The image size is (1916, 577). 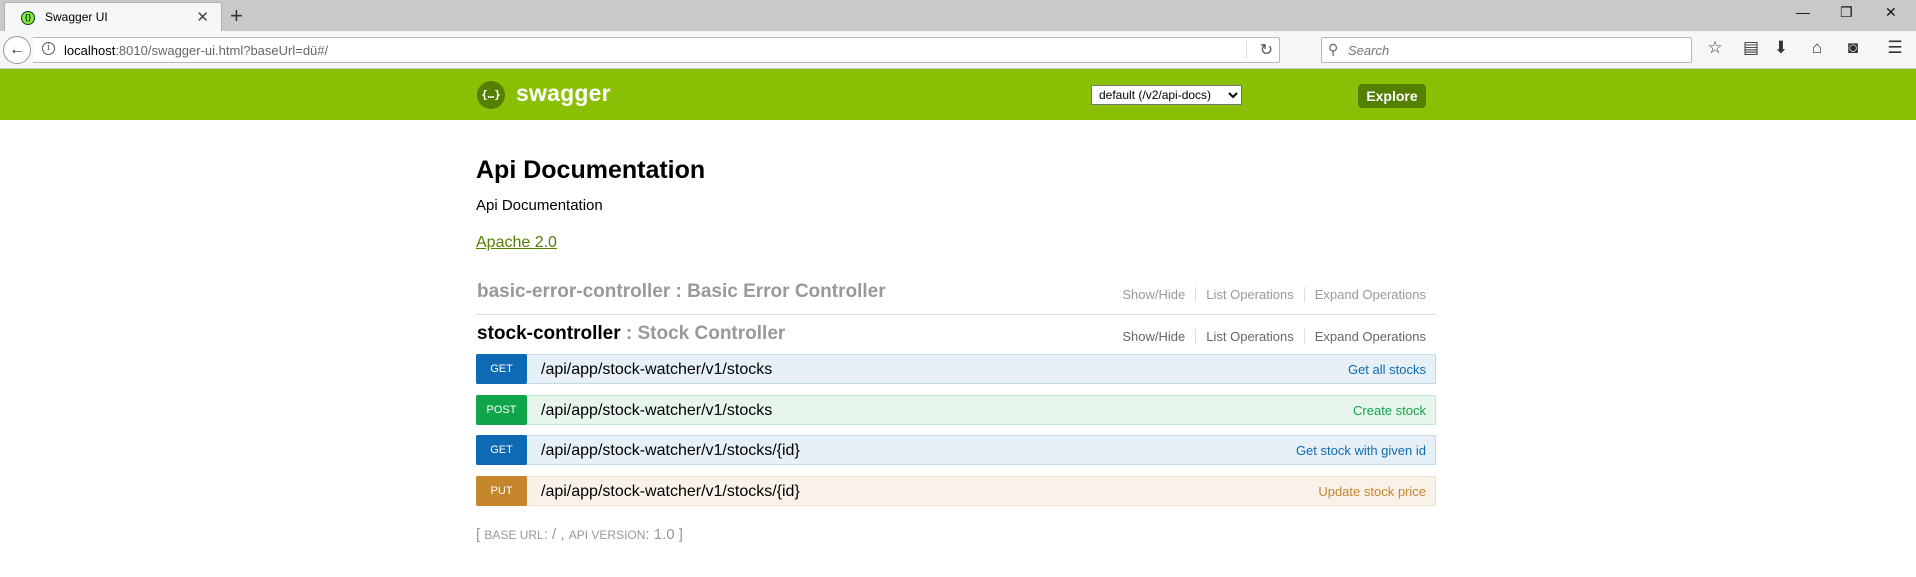 I want to click on info-icon: i, so click(x=48, y=48).